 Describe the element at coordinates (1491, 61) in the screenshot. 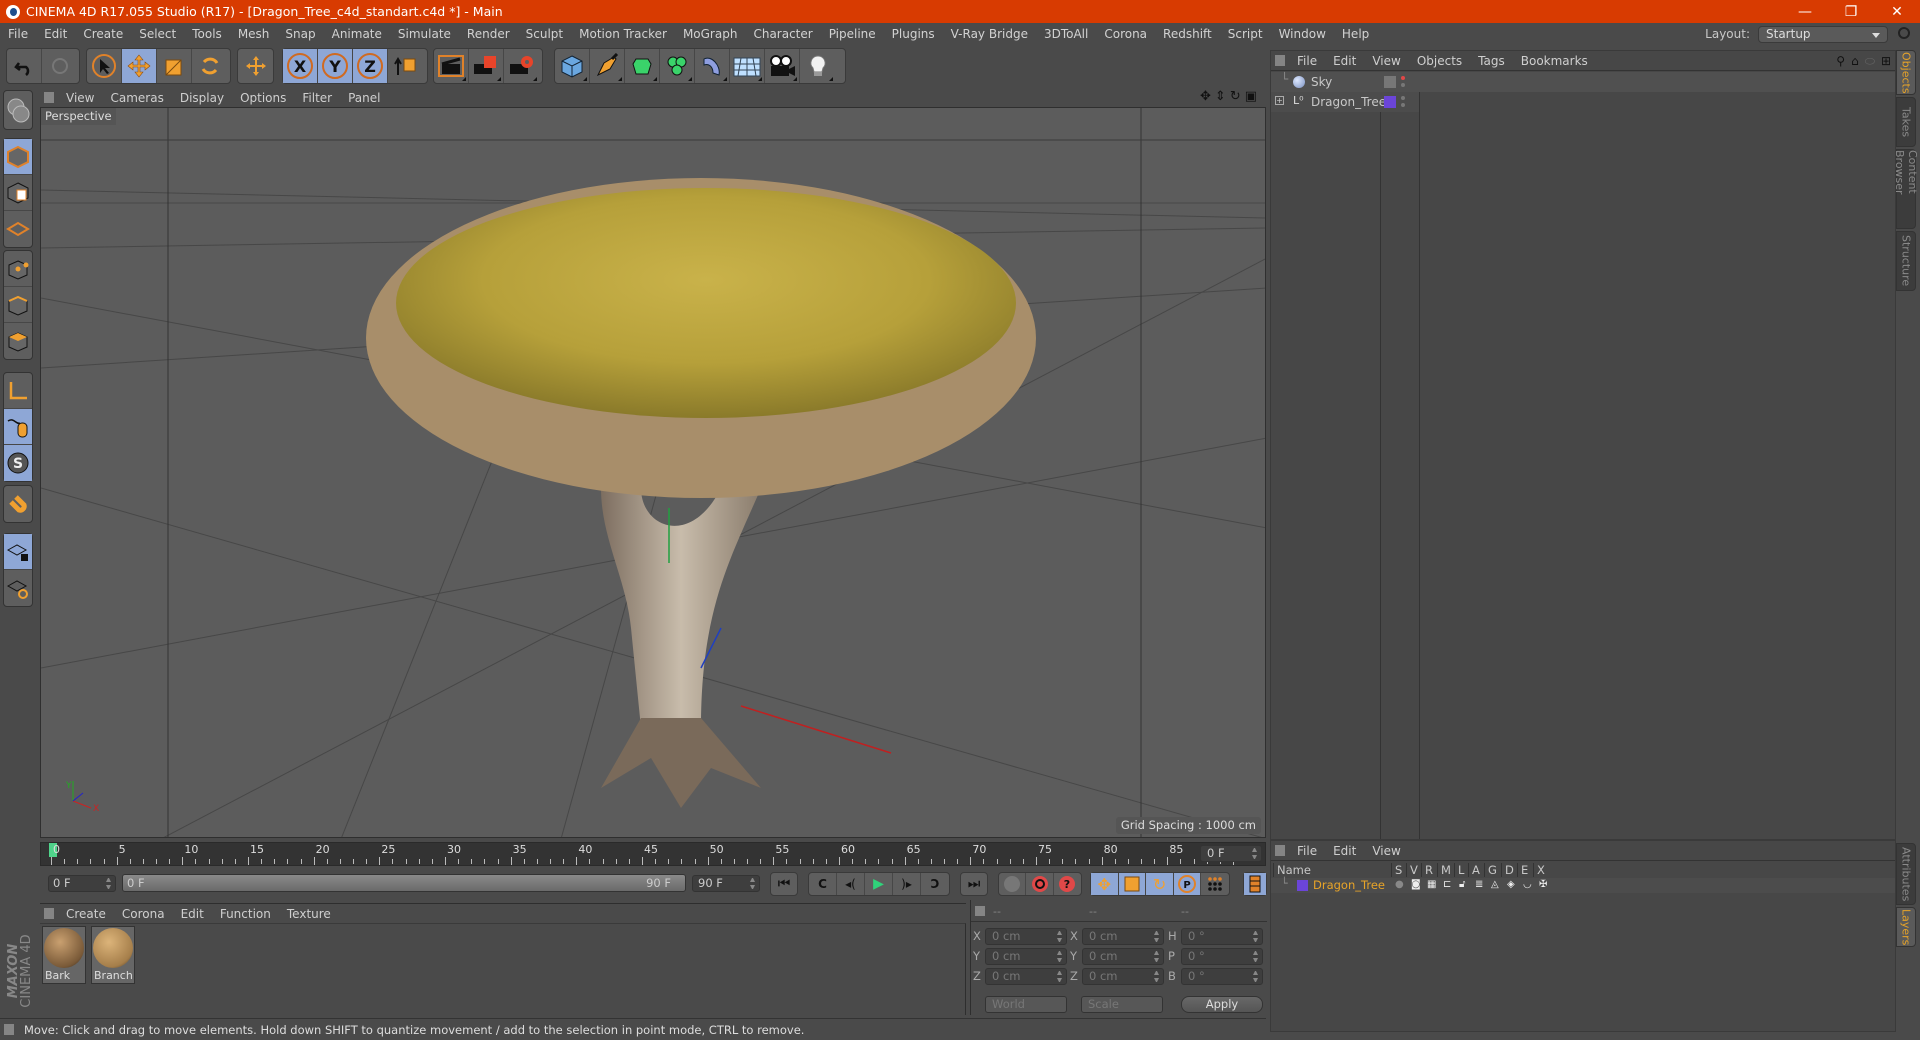

I see `object-menu-tags: Tags` at that location.